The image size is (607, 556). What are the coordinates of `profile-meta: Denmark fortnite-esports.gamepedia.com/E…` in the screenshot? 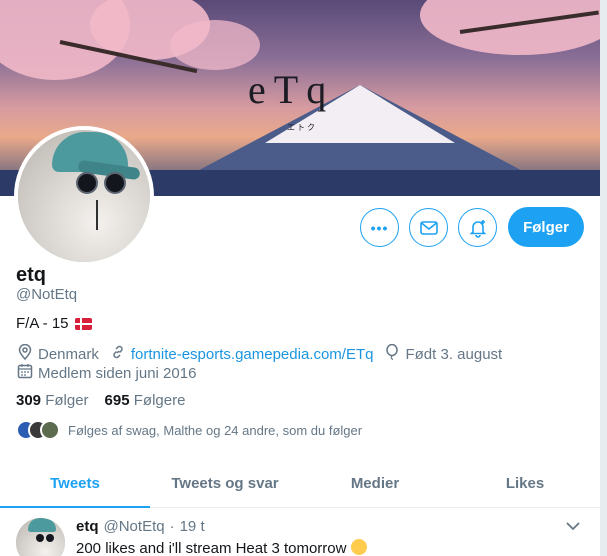 It's located at (259, 353).